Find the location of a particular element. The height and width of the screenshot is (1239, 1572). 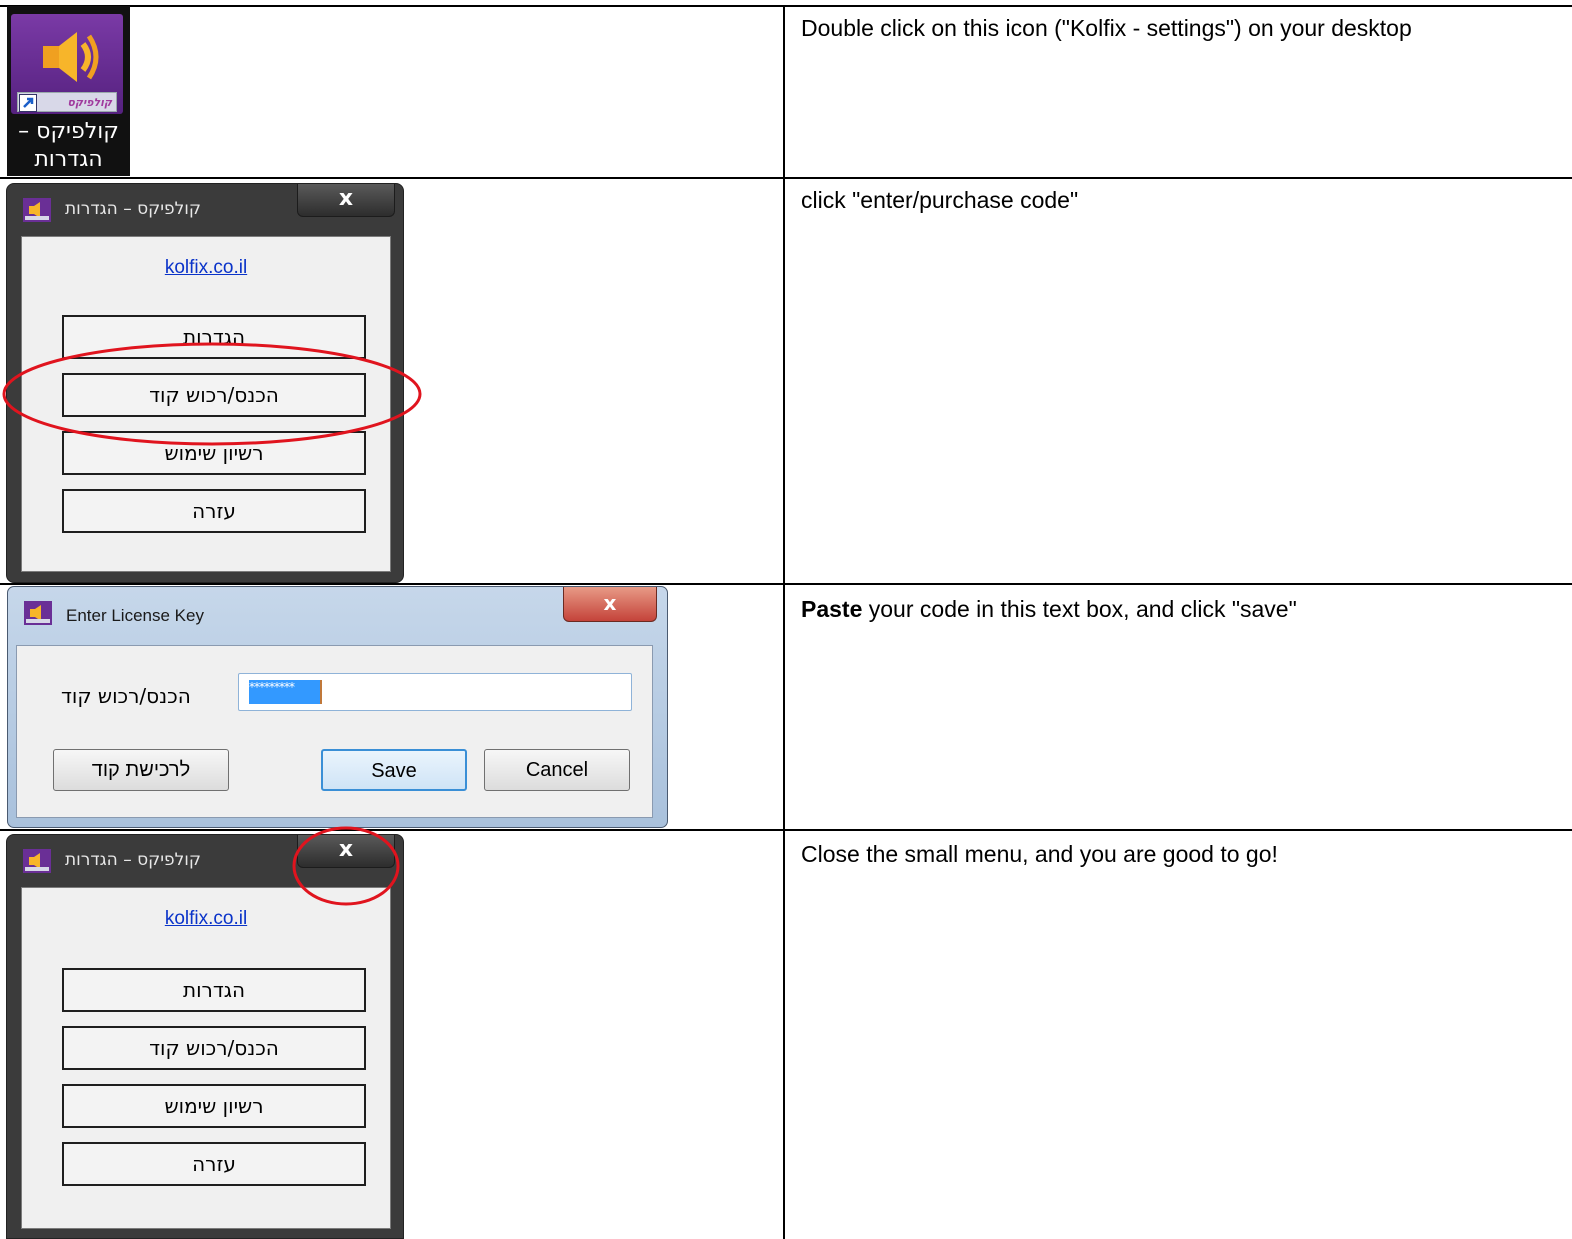

shortcut-label: קולפיקס – הגדרות is located at coordinates (68, 145).